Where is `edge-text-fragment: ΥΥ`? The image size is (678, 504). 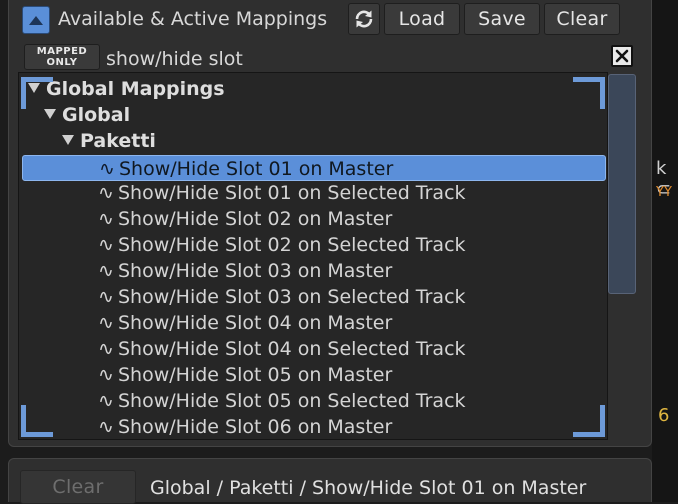 edge-text-fragment: ΥΥ is located at coordinates (664, 192).